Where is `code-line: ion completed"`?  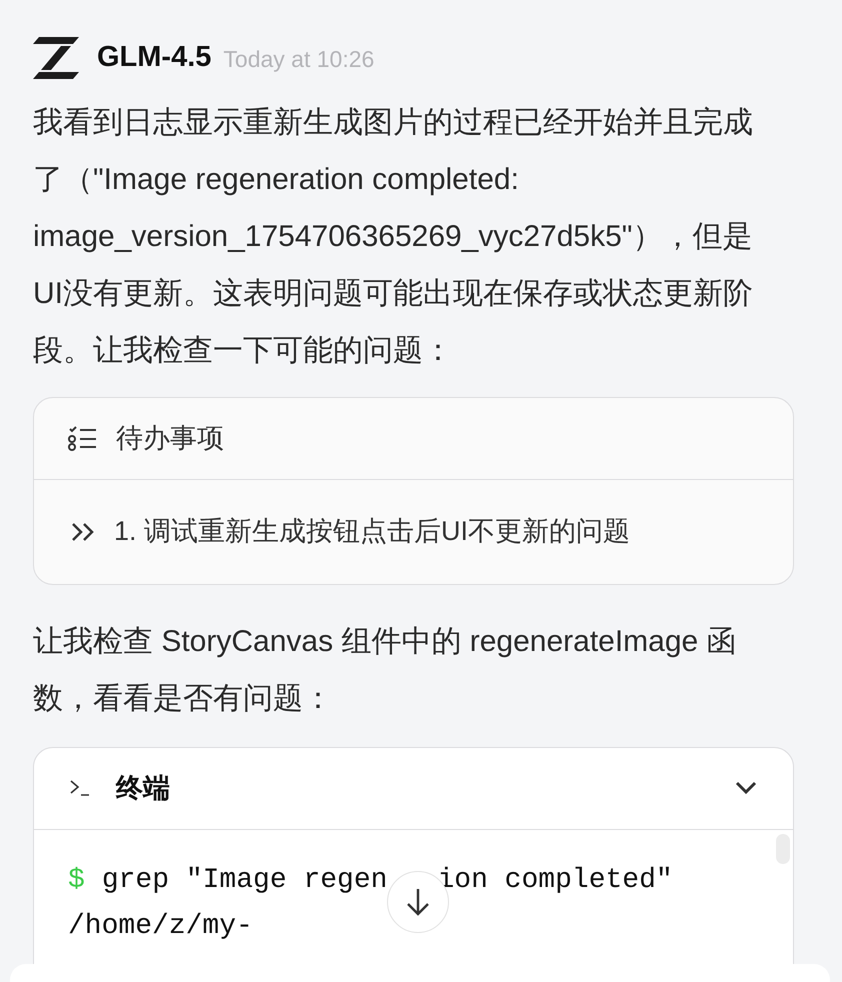 code-line: ion completed" is located at coordinates (555, 881).